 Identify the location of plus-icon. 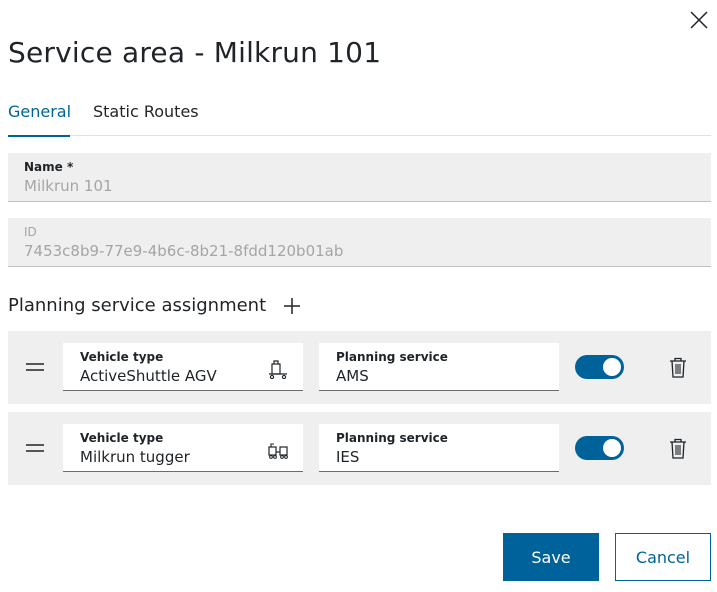
(292, 306).